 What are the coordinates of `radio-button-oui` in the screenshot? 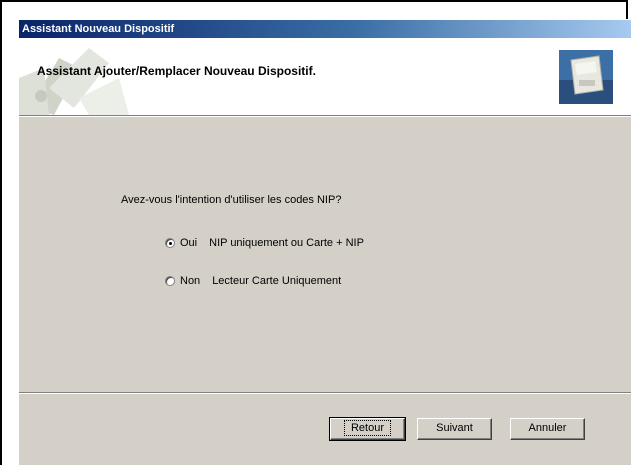 It's located at (170, 243).